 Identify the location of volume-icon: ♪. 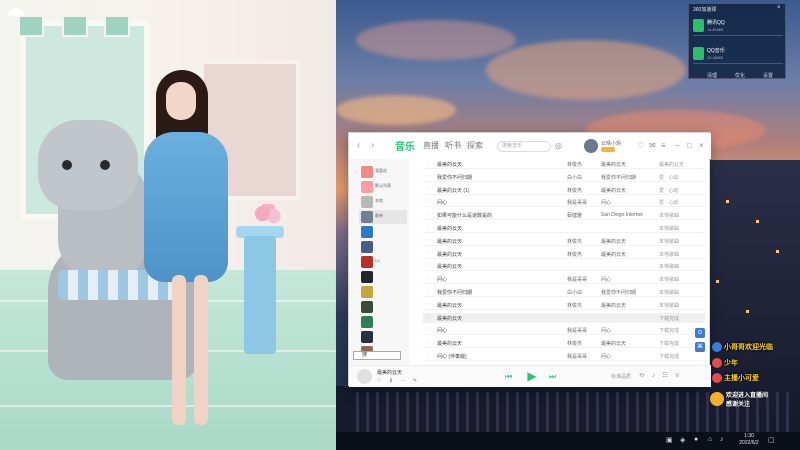
(722, 439).